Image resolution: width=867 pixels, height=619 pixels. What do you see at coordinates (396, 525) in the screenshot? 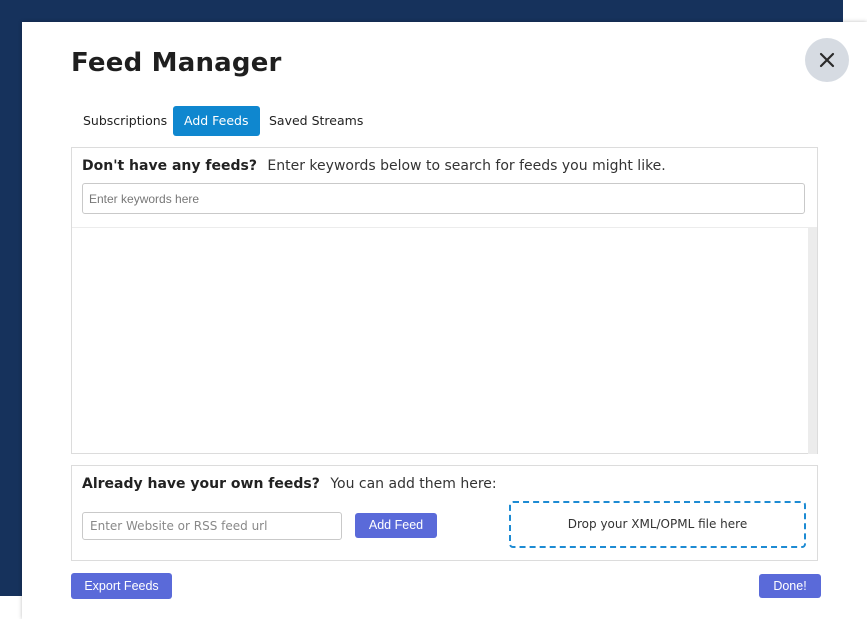
I see `add-feed-button: Add Feed` at bounding box center [396, 525].